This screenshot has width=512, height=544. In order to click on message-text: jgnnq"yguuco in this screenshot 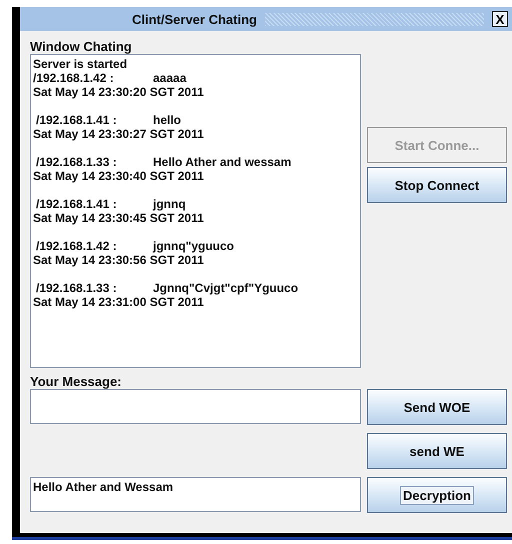, I will do `click(193, 246)`.